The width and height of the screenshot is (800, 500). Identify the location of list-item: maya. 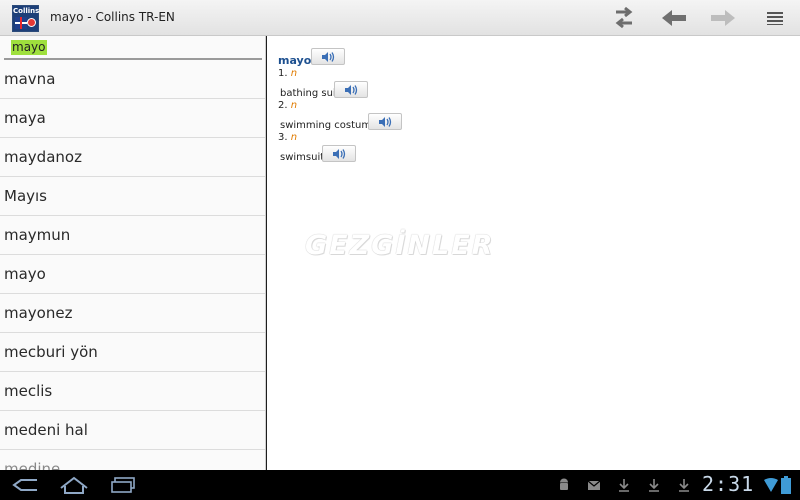
(132, 118).